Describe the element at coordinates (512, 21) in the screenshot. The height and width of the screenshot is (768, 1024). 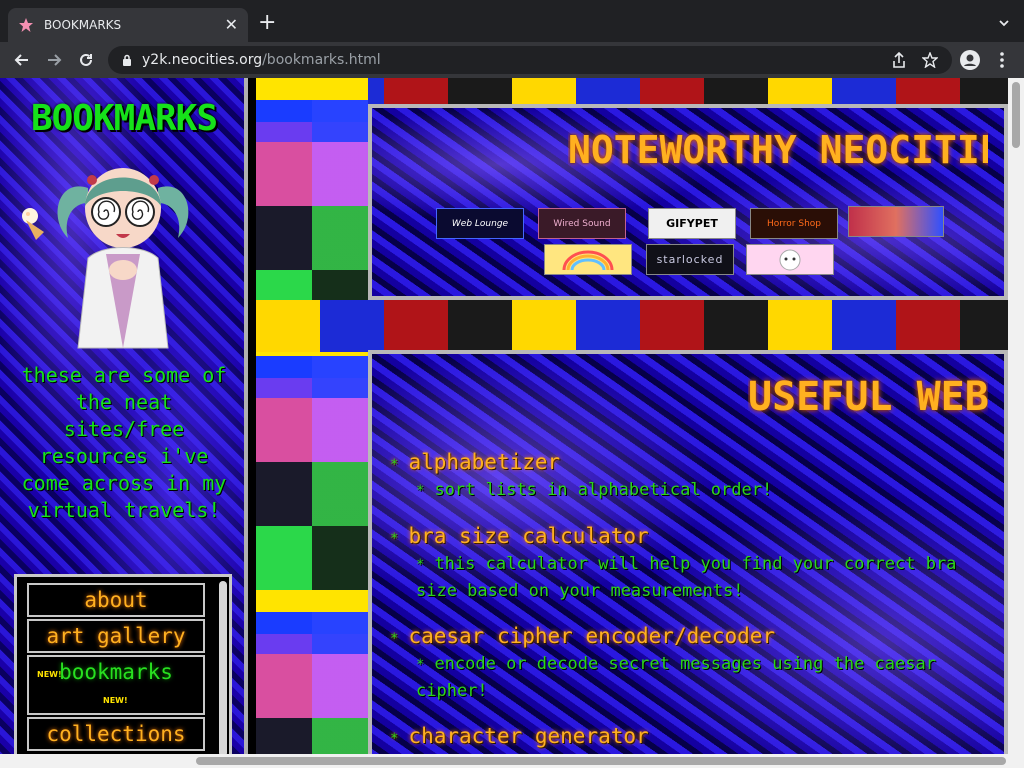
I see `tab-bar: BOOKMARKS ✕ +` at that location.